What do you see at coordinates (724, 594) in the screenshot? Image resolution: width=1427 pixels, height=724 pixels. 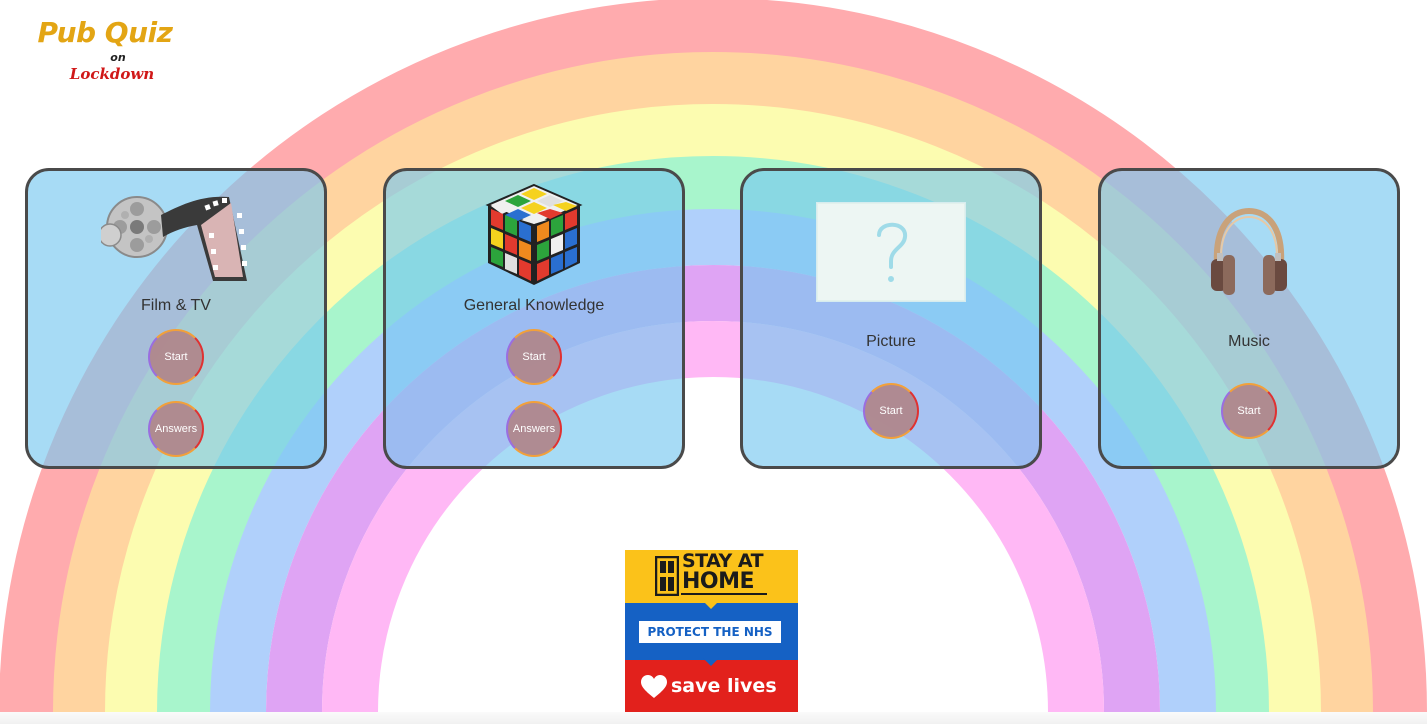 I see `banner-underline` at bounding box center [724, 594].